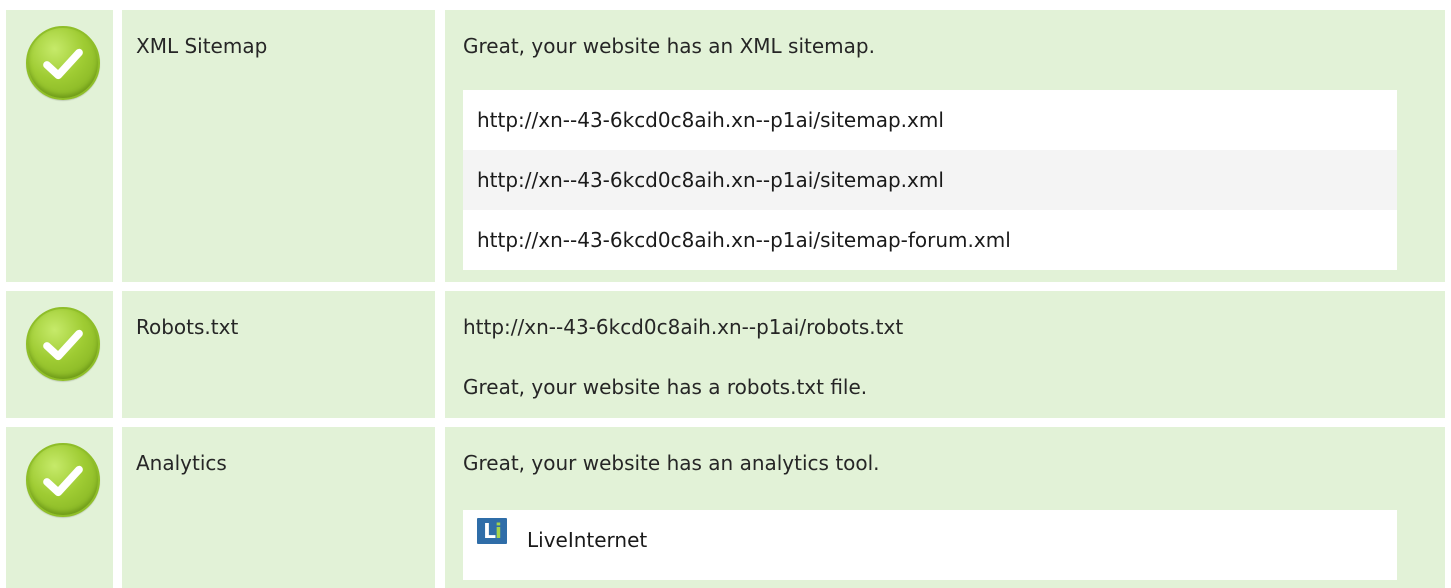  I want to click on check-label: Analytics, so click(181, 463).